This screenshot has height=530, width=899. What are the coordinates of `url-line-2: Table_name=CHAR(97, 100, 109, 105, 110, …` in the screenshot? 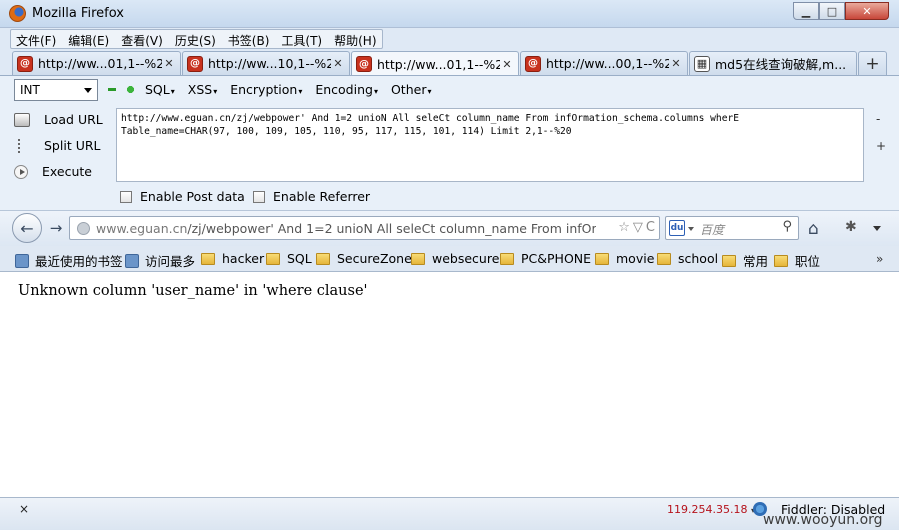 It's located at (346, 131).